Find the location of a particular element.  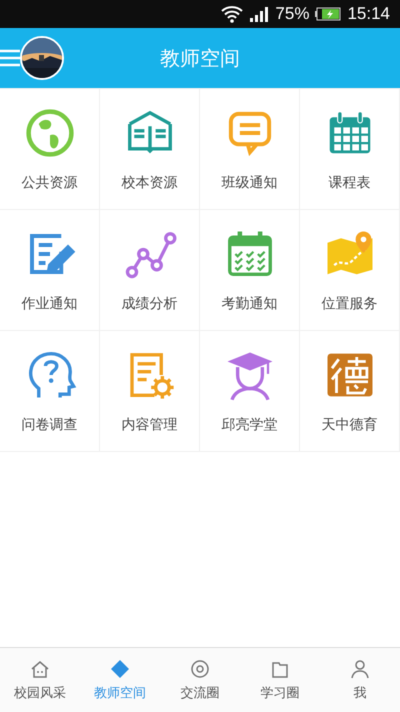

tile-label: 内容管理 is located at coordinates (150, 425).